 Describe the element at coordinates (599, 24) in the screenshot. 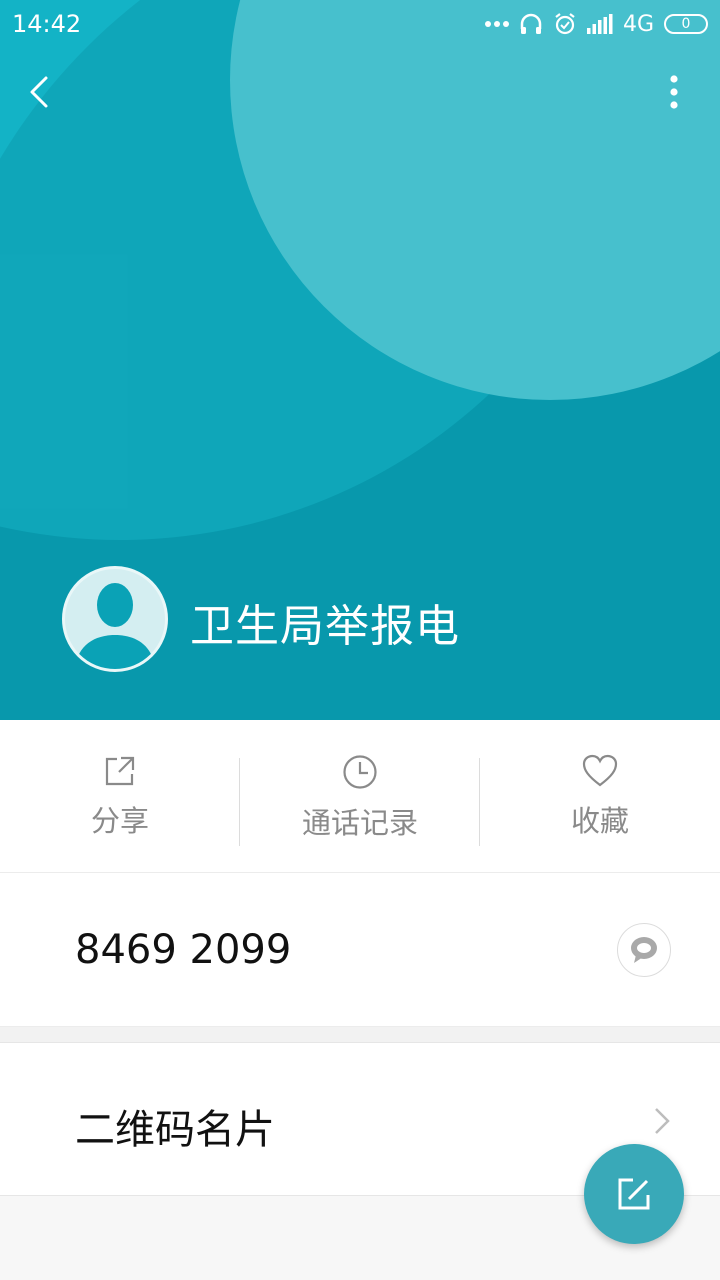

I see `signal-icon` at that location.